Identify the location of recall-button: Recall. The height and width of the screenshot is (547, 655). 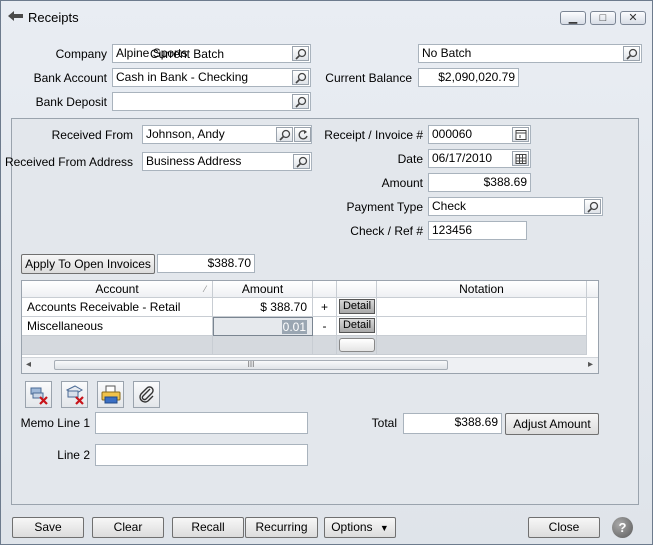
(208, 527).